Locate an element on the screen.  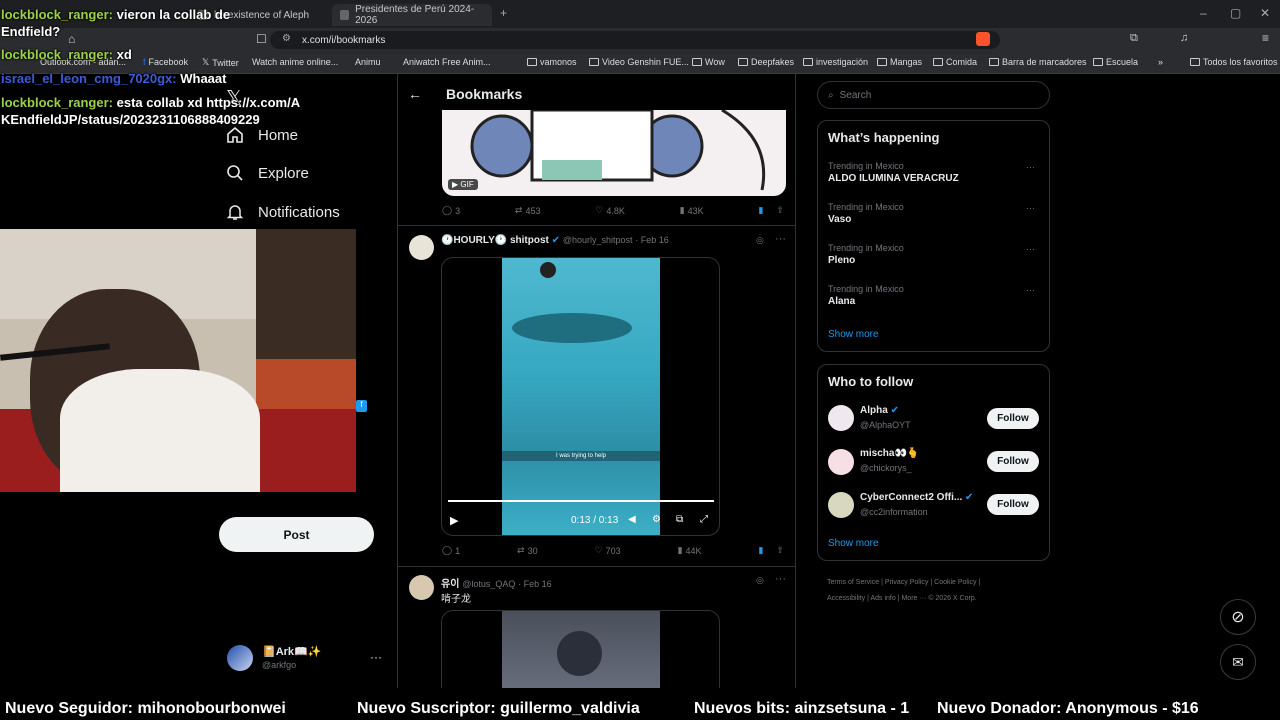
tweet-handle: @lotus_QAQ is located at coordinates (488, 584).